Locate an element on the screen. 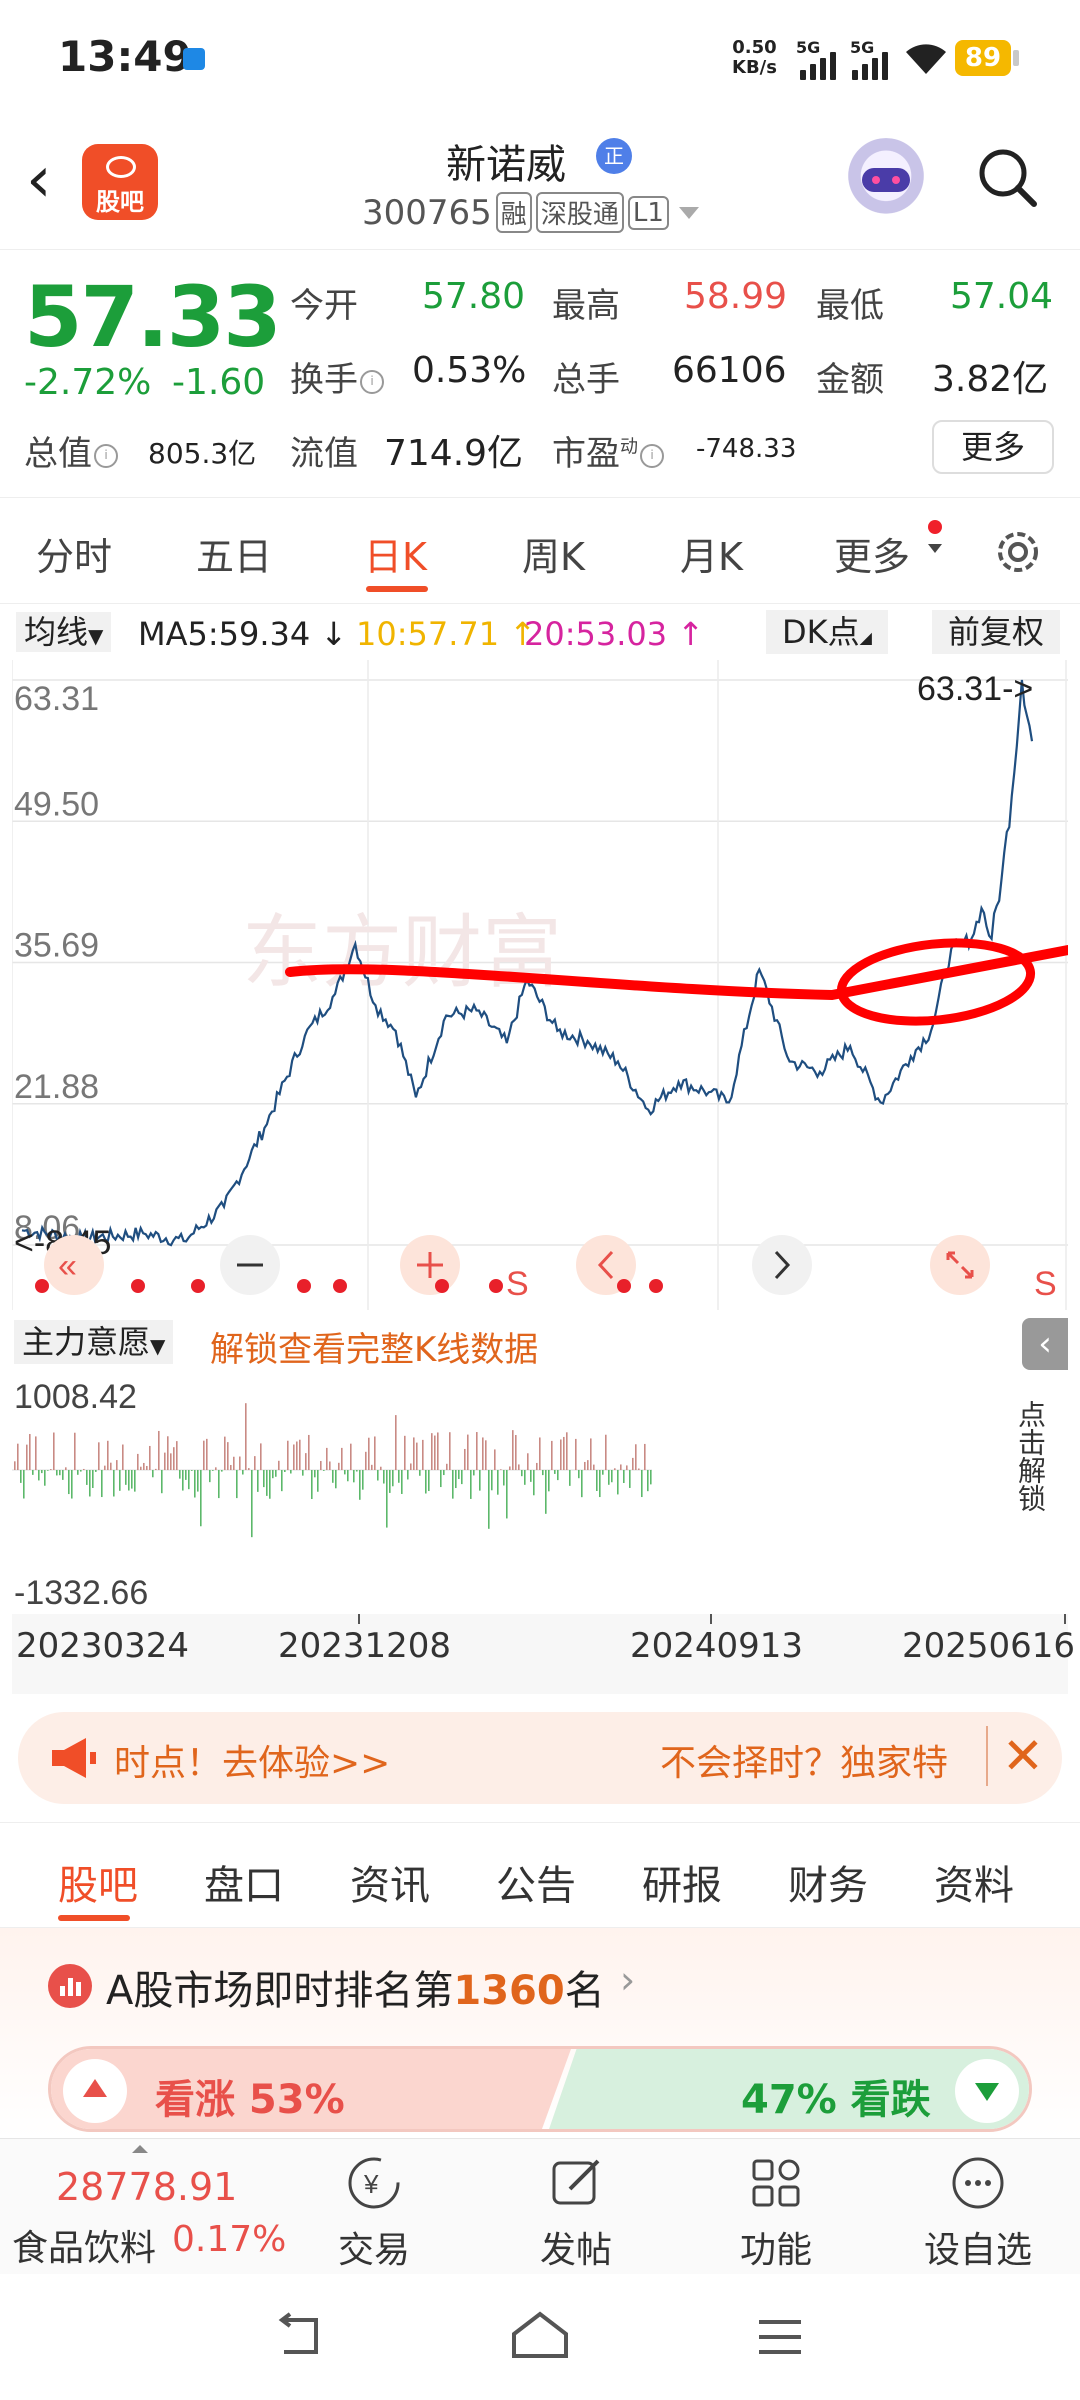 This screenshot has width=1080, height=2400. ranking-text: A股市场即时排名第1360名 is located at coordinates (355, 1987).